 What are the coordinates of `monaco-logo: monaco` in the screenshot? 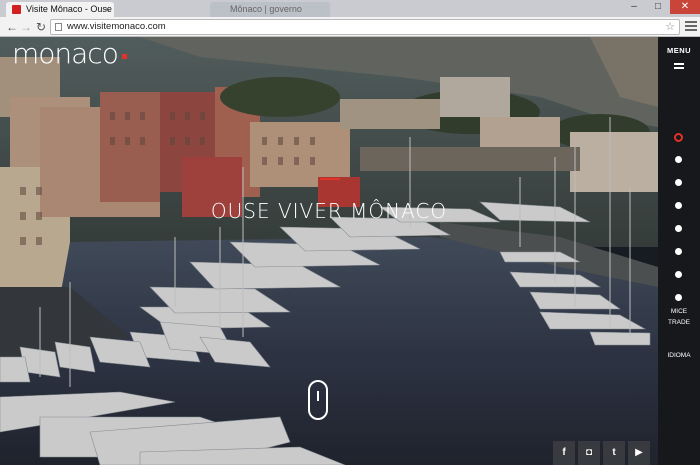 It's located at (65, 53).